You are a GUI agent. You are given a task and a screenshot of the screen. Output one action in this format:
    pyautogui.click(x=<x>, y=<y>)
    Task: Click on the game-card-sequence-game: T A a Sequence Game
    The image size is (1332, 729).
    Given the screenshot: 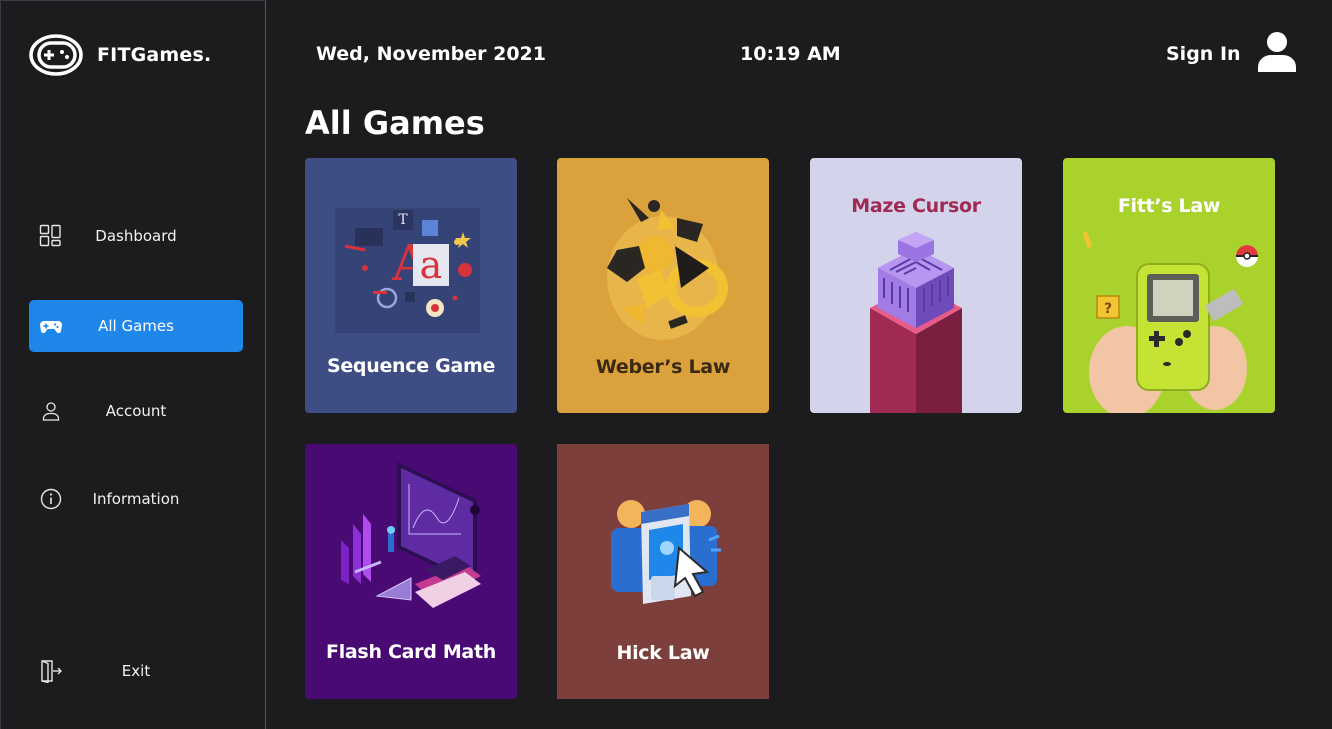 What is the action you would take?
    pyautogui.click(x=411, y=285)
    